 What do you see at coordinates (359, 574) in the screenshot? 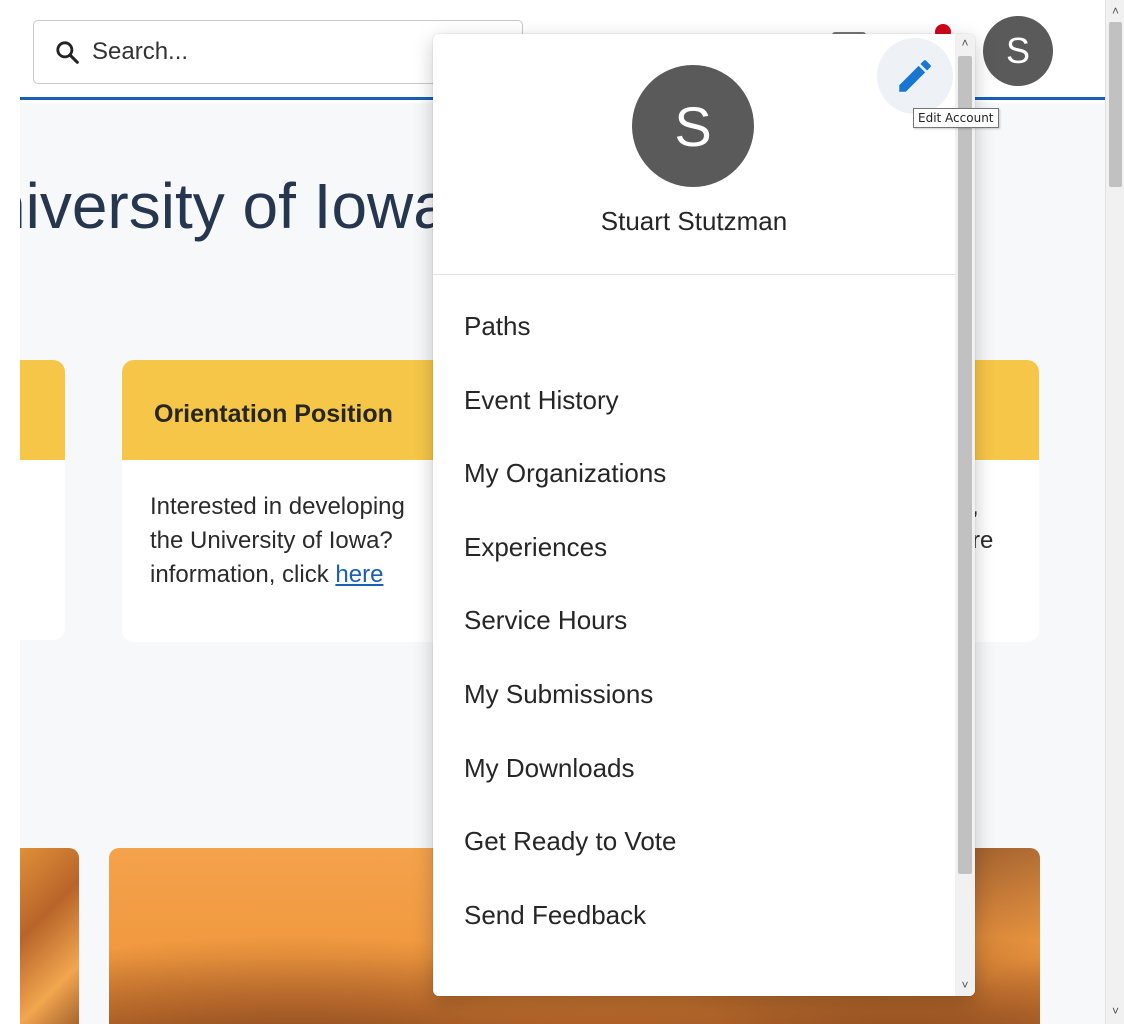
I see `orientation-here-link: here` at bounding box center [359, 574].